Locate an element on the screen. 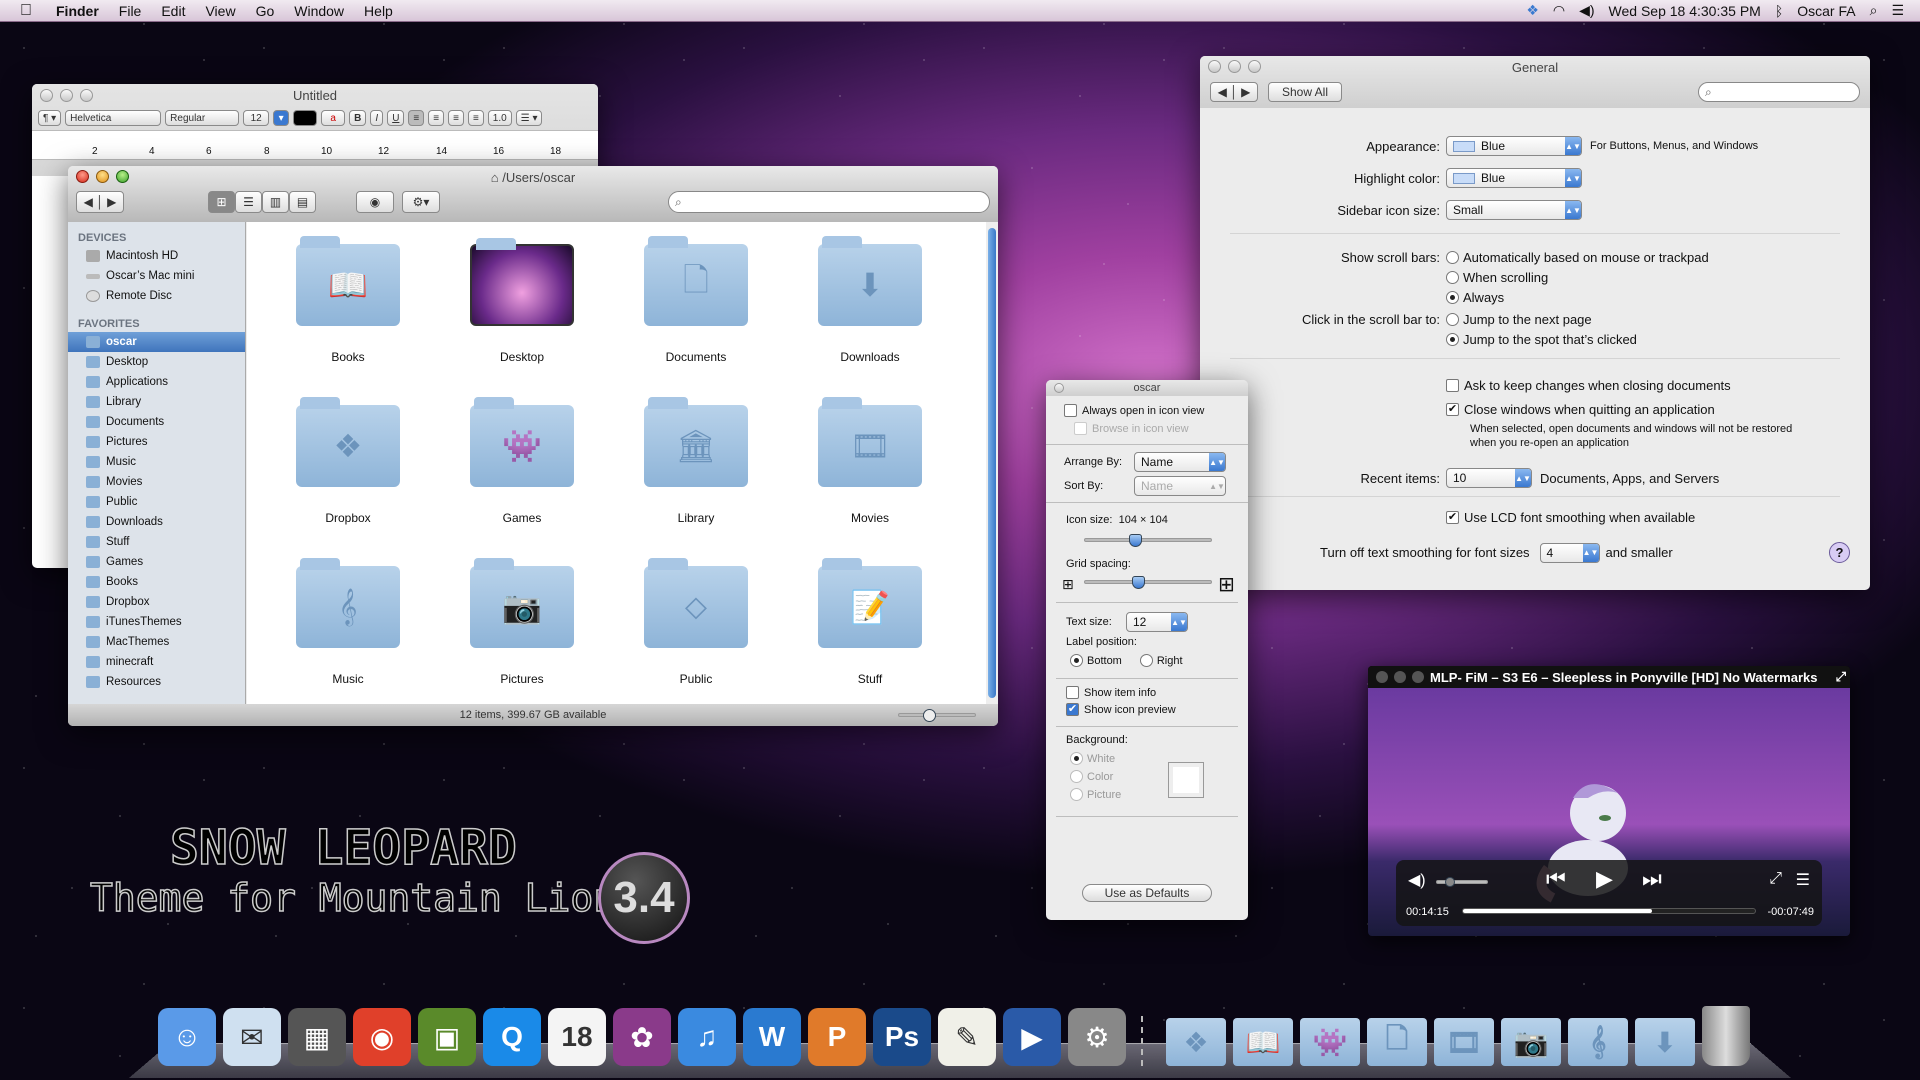  sidebar-item-public: Public is located at coordinates (156, 502).